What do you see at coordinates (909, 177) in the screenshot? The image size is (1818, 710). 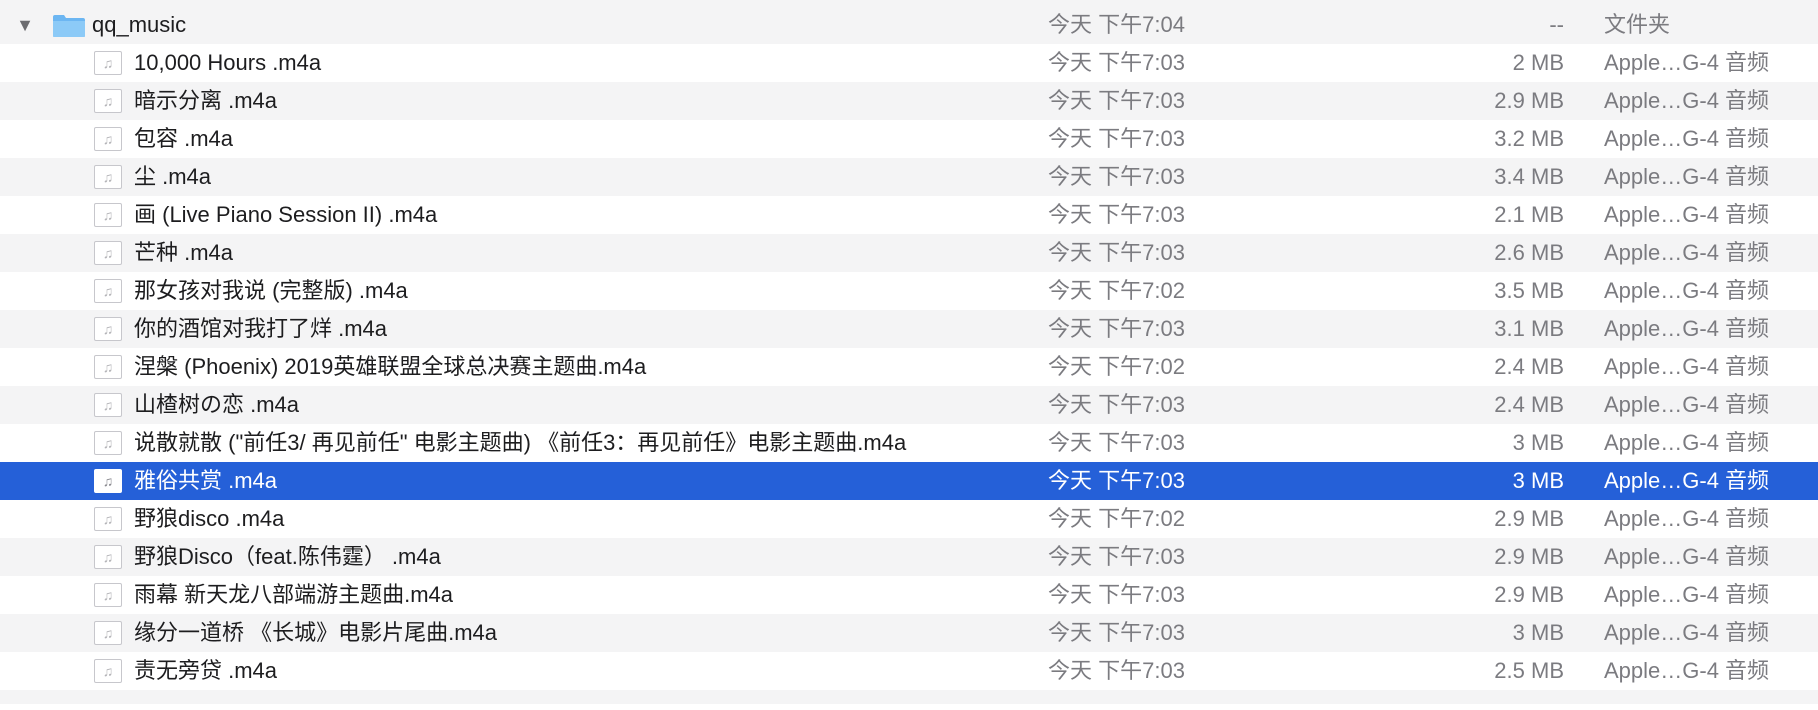 I see `file-row: ♫ 尘 .m4a 今天 下午7:03 3.4 MB Apple…G-4 音频` at bounding box center [909, 177].